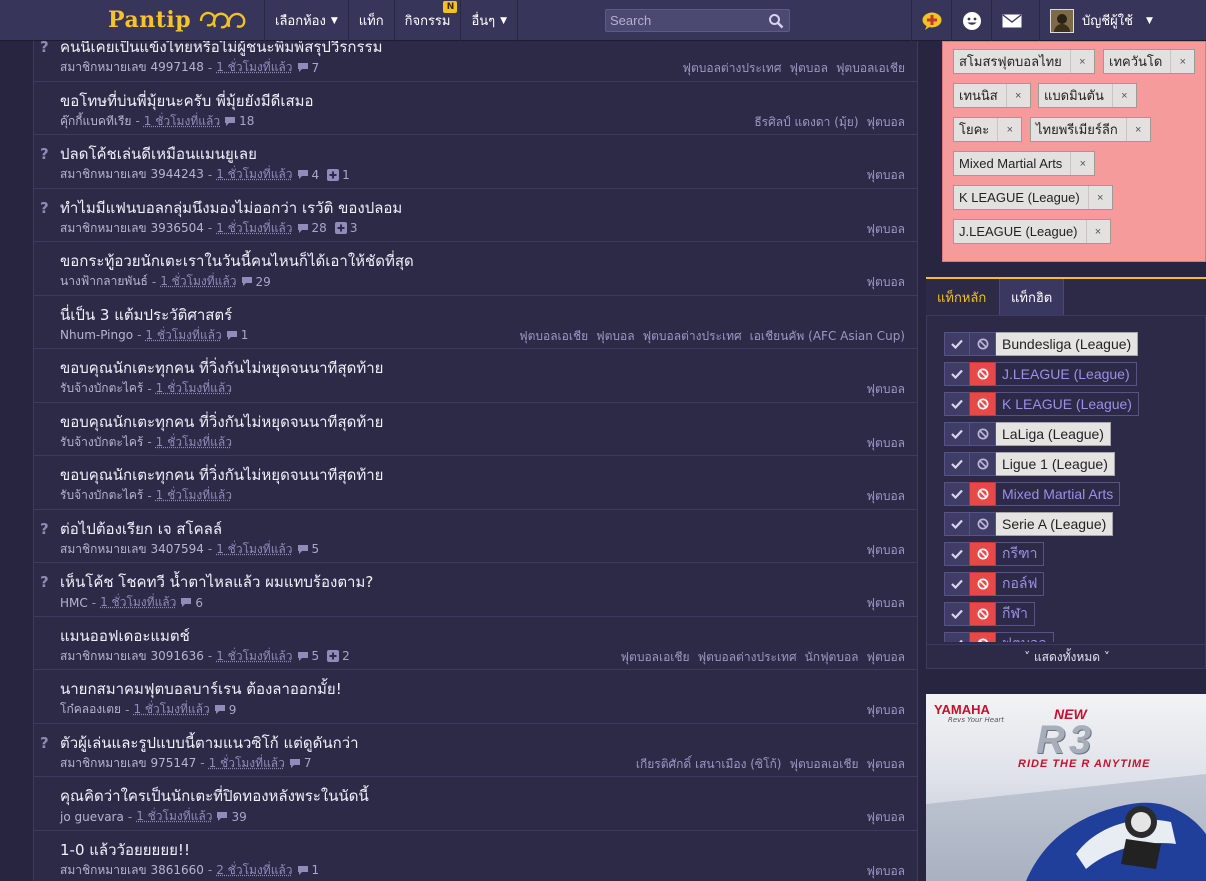 The width and height of the screenshot is (1206, 881). What do you see at coordinates (489, 20) in the screenshot?
I see `nav-more: อื่นๆ ▼` at bounding box center [489, 20].